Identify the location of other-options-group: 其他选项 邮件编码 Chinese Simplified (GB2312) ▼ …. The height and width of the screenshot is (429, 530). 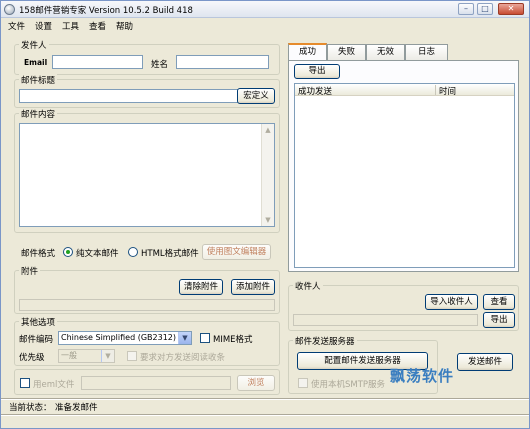
(147, 341).